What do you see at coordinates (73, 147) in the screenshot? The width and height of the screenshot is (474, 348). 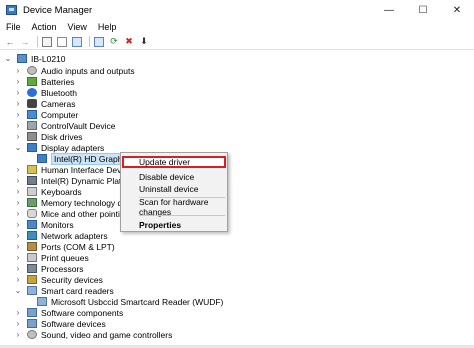 I see `tree-item-label: Display adapters` at bounding box center [73, 147].